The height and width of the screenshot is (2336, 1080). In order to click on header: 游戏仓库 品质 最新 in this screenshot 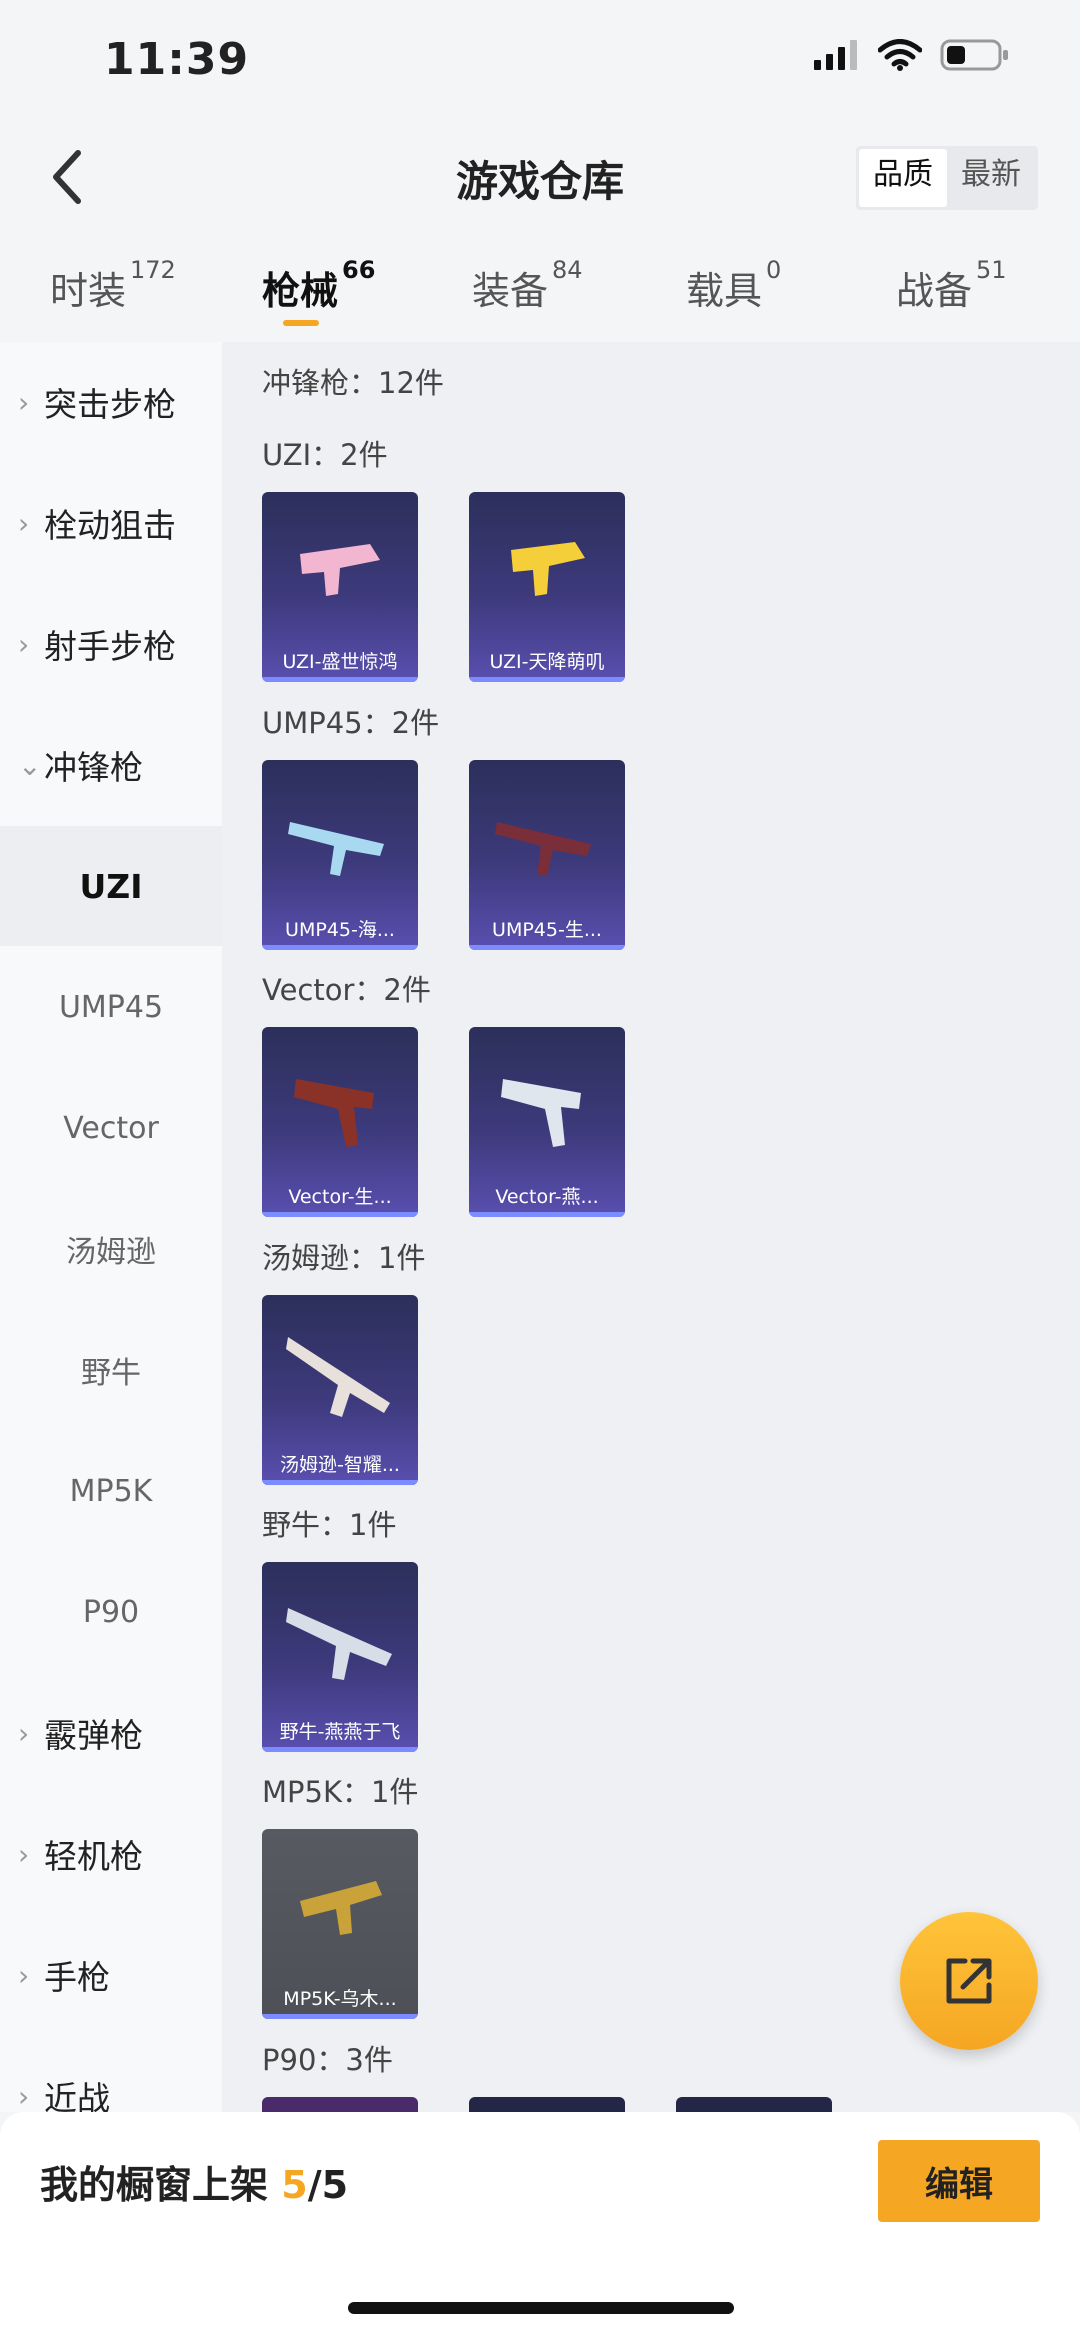, I will do `click(540, 175)`.